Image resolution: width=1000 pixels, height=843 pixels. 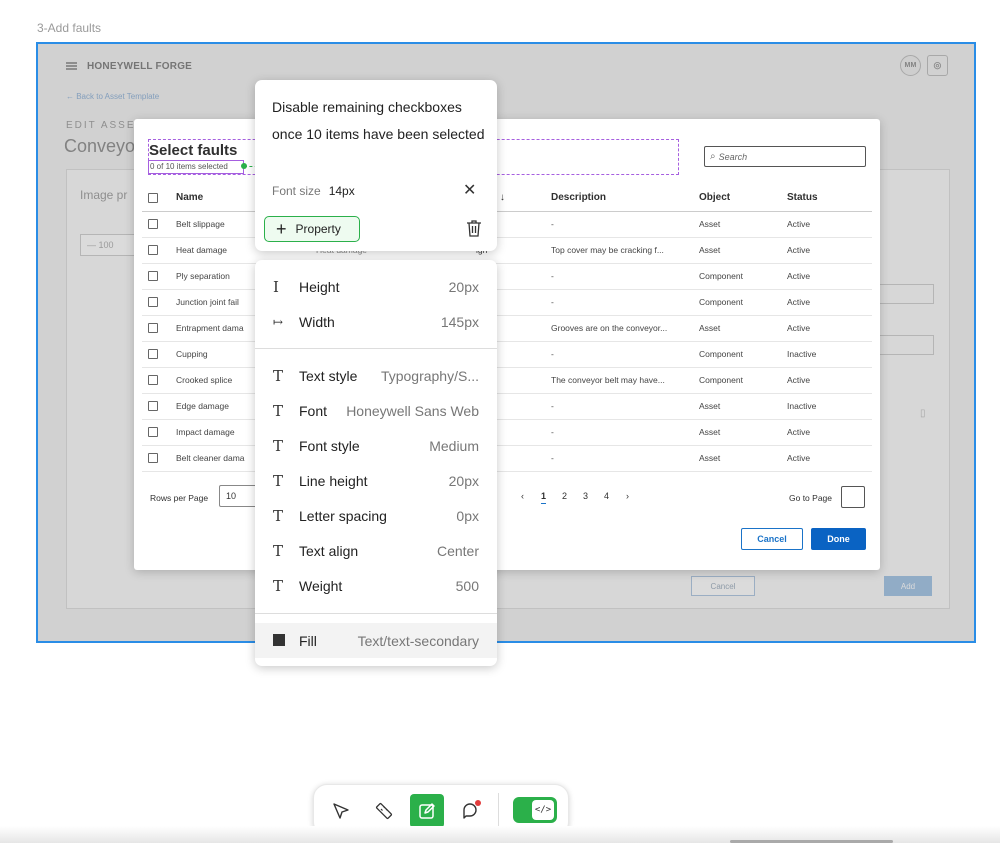 What do you see at coordinates (507, 198) in the screenshot?
I see `table-header-row: Name erity ↓ Description Object Status` at bounding box center [507, 198].